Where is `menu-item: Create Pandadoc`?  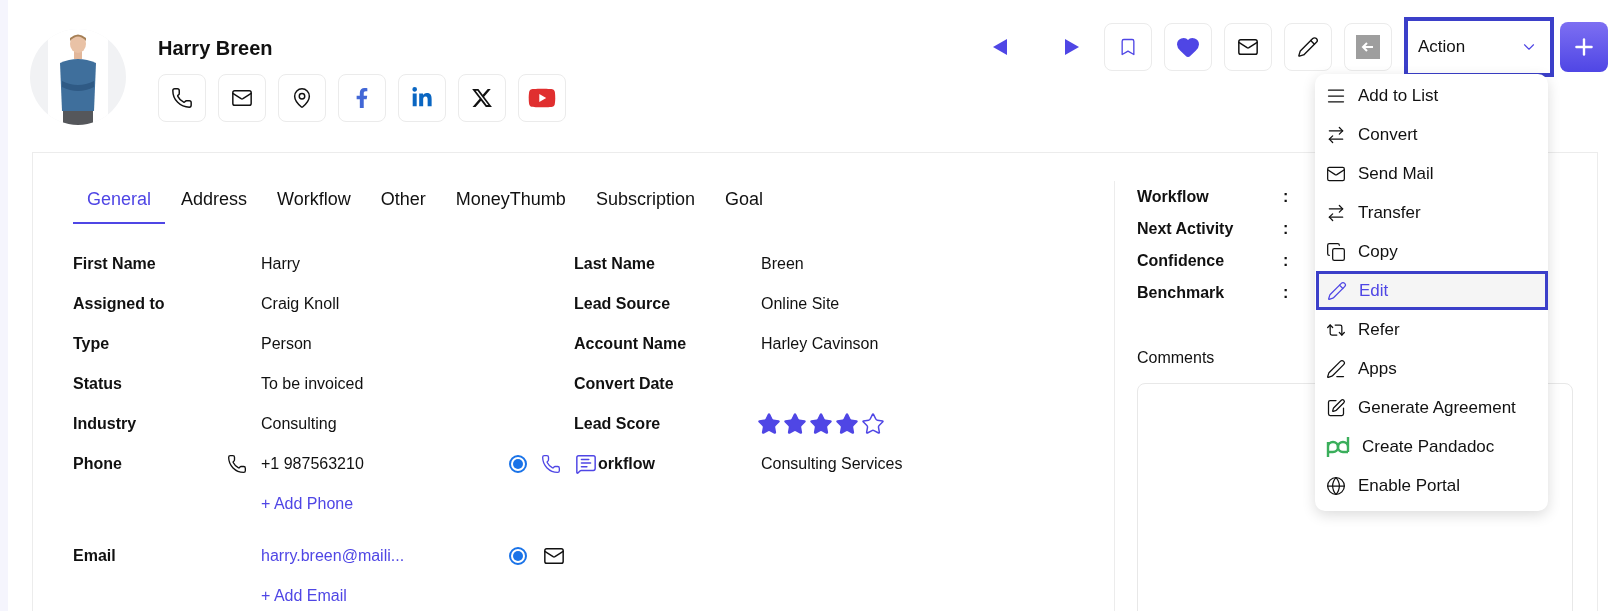 menu-item: Create Pandadoc is located at coordinates (1431, 446).